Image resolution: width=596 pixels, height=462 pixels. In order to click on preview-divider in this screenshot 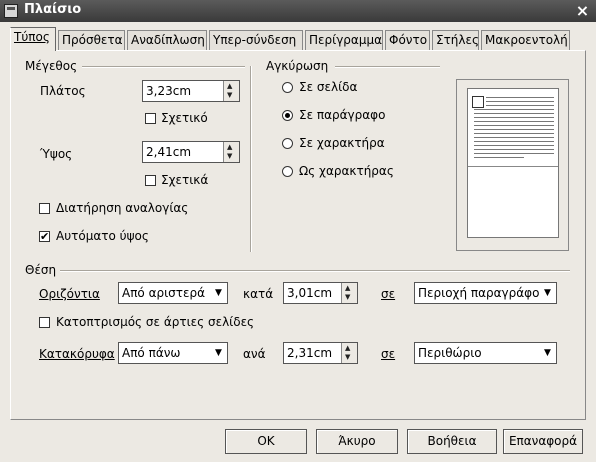, I will do `click(513, 166)`.